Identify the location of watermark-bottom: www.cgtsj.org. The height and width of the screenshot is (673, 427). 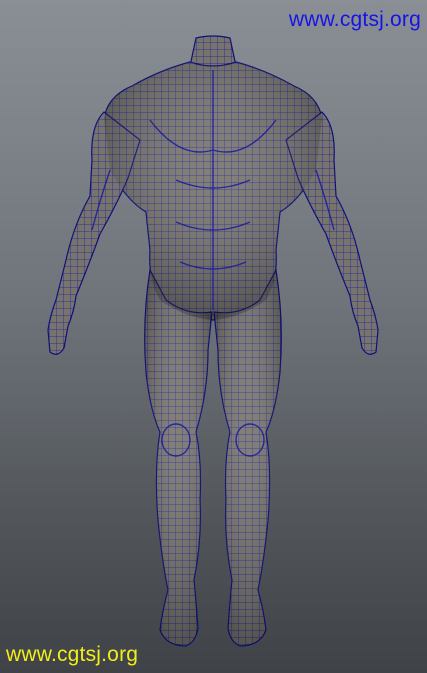
(72, 654).